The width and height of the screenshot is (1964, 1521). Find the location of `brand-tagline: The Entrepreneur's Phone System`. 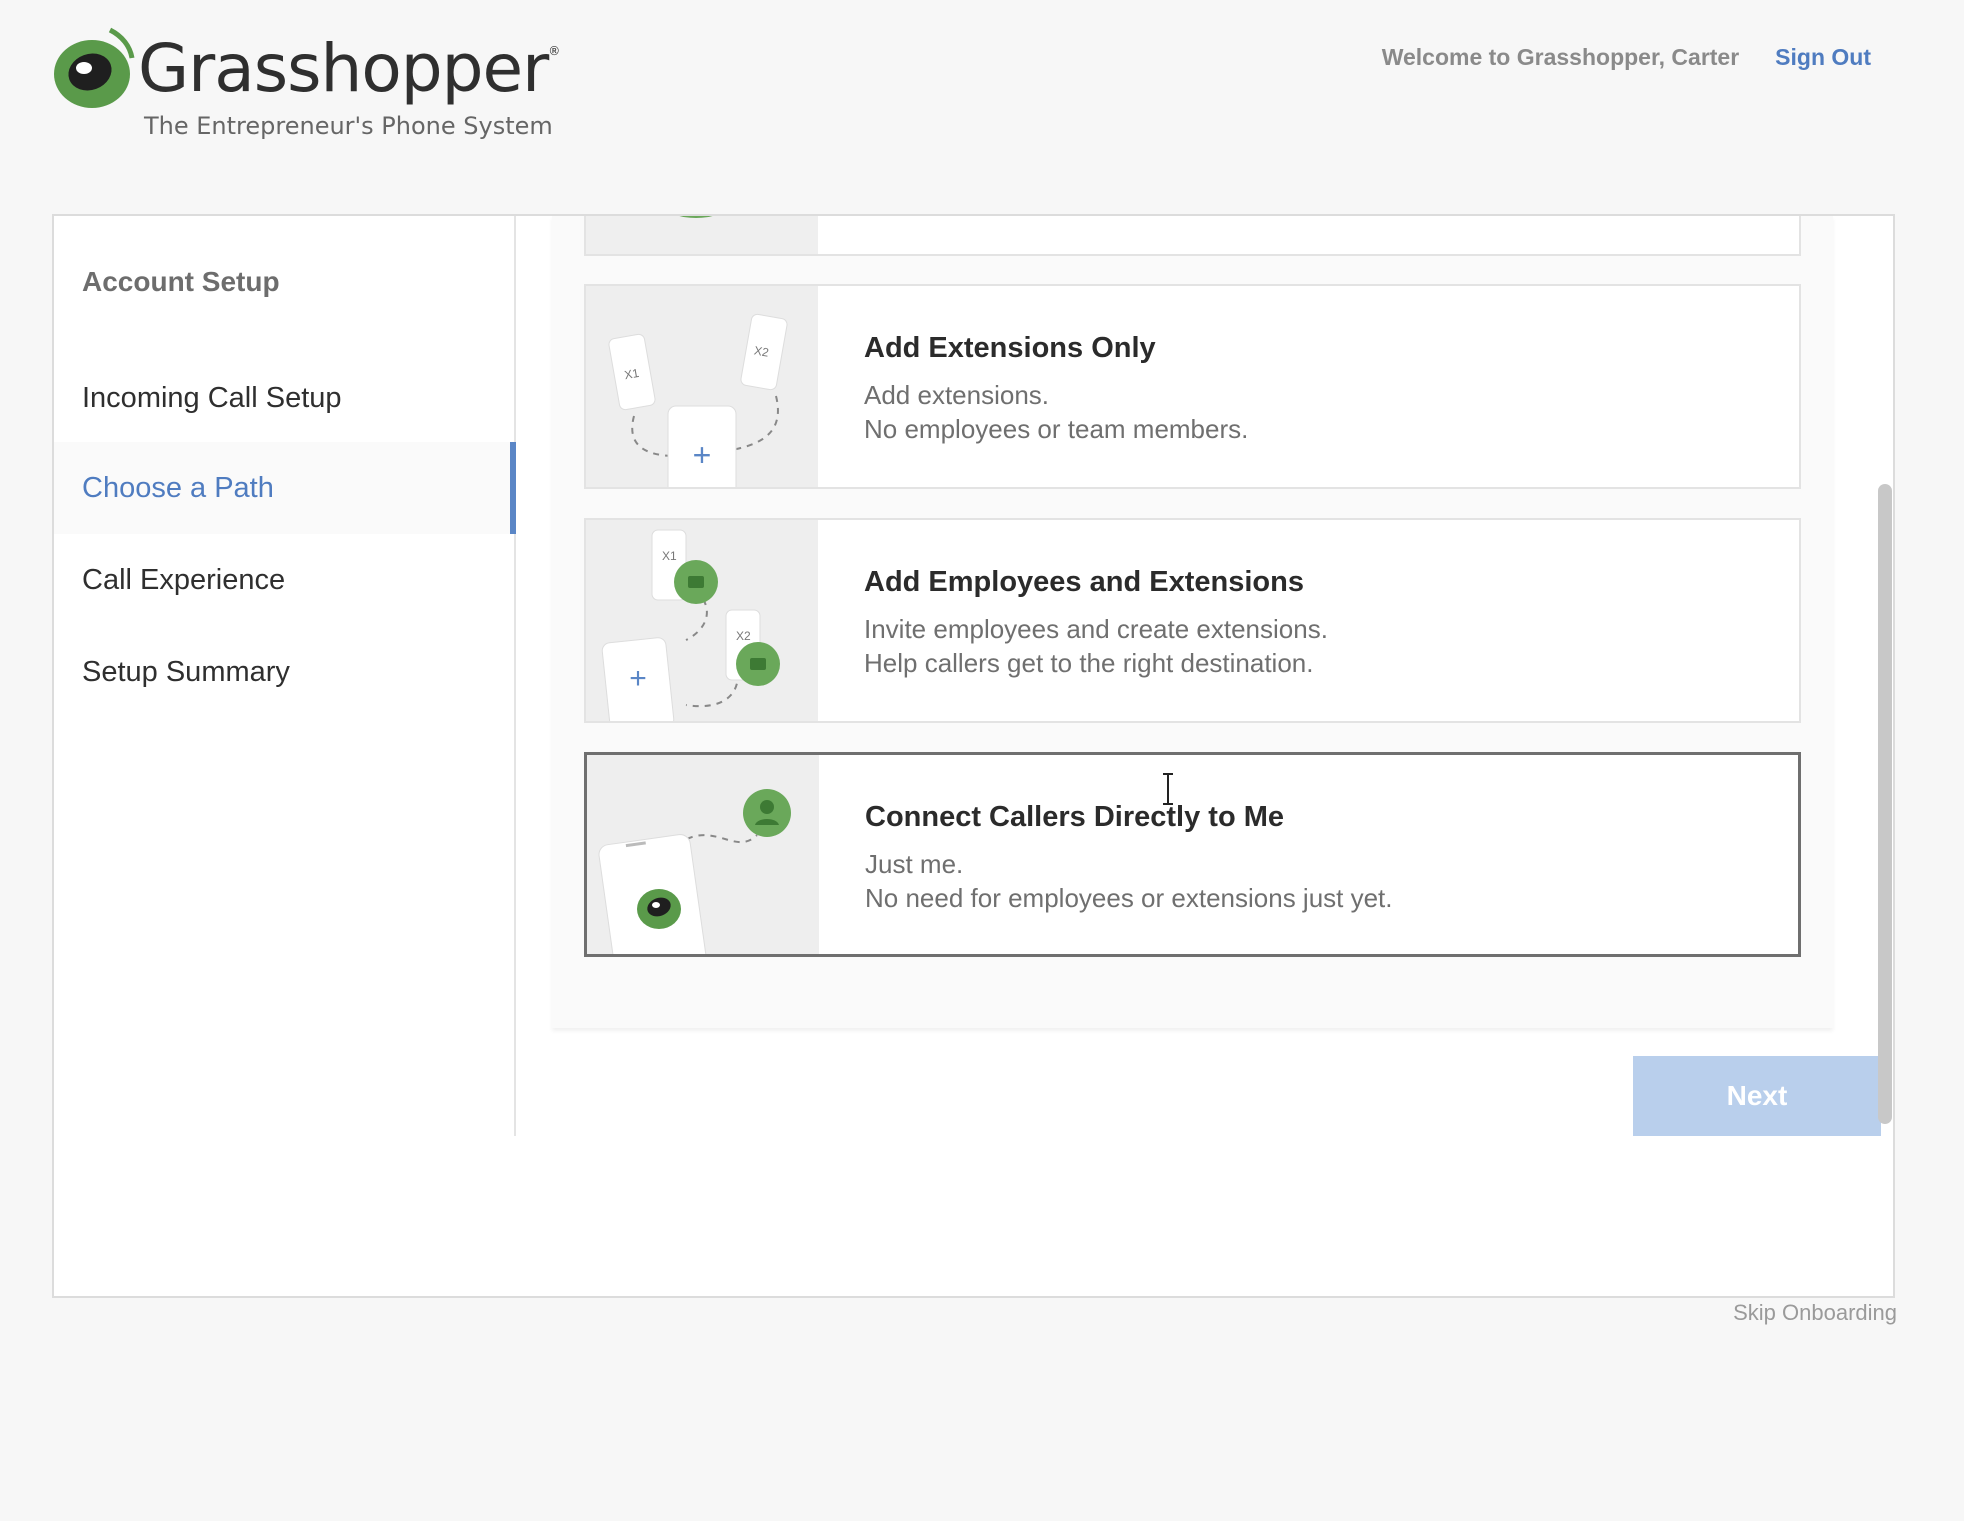

brand-tagline: The Entrepreneur's Phone System is located at coordinates (348, 126).